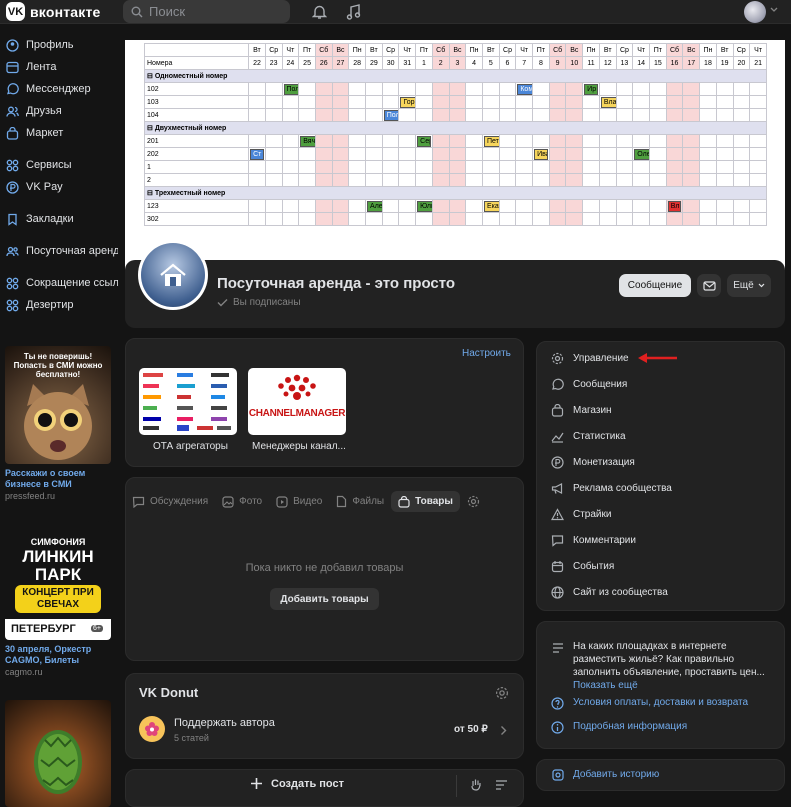  Describe the element at coordinates (59, 111) in the screenshot. I see `sidebar-item-friends: Друзья` at that location.